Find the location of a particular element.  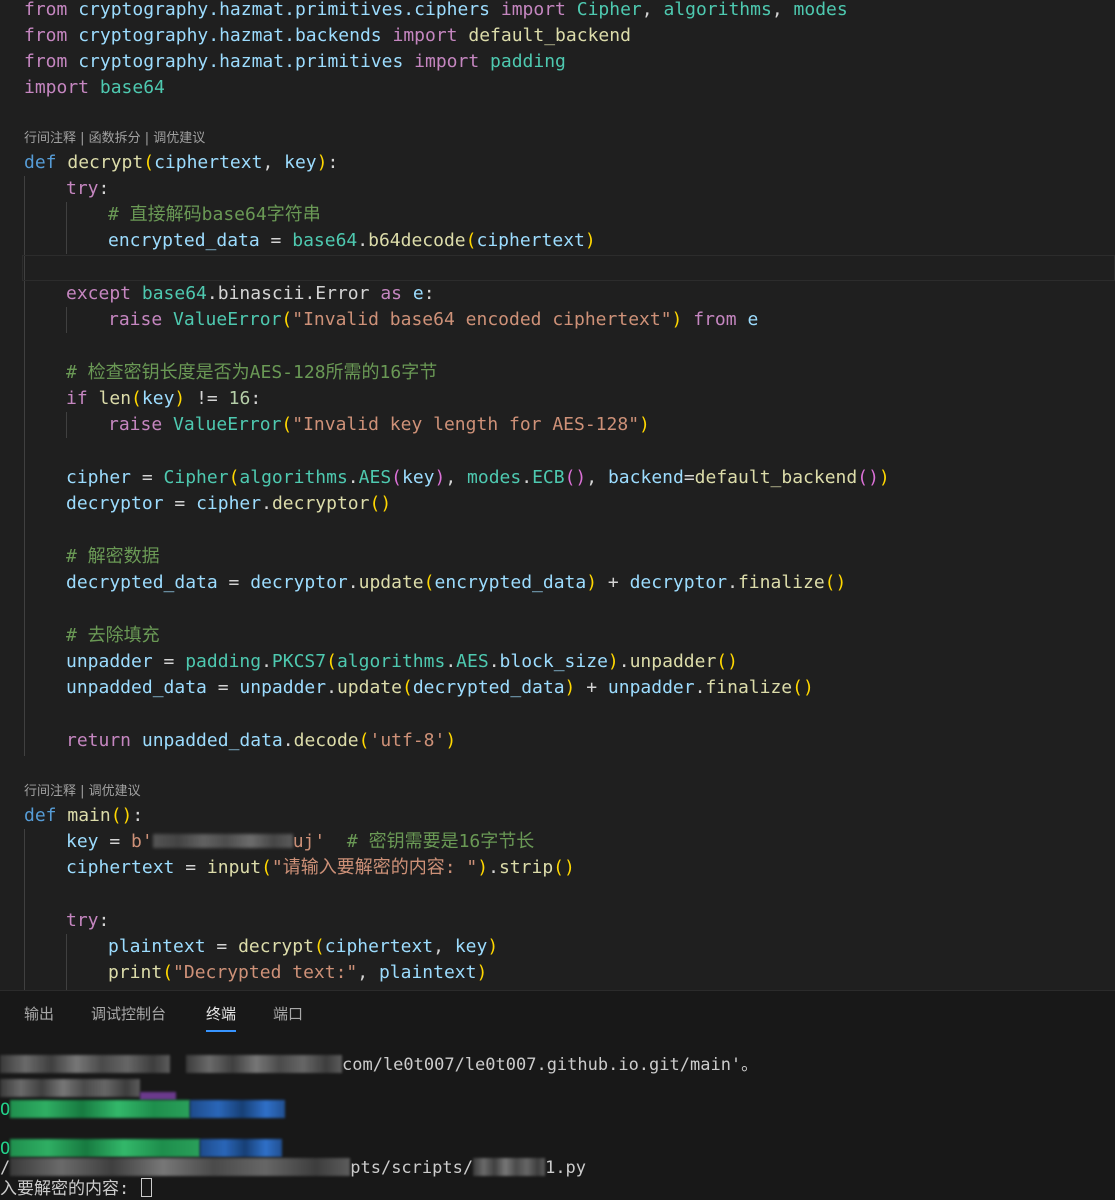

code-line-plaintext: plaintext = decrypt(ciphertext, key) is located at coordinates (303, 946).